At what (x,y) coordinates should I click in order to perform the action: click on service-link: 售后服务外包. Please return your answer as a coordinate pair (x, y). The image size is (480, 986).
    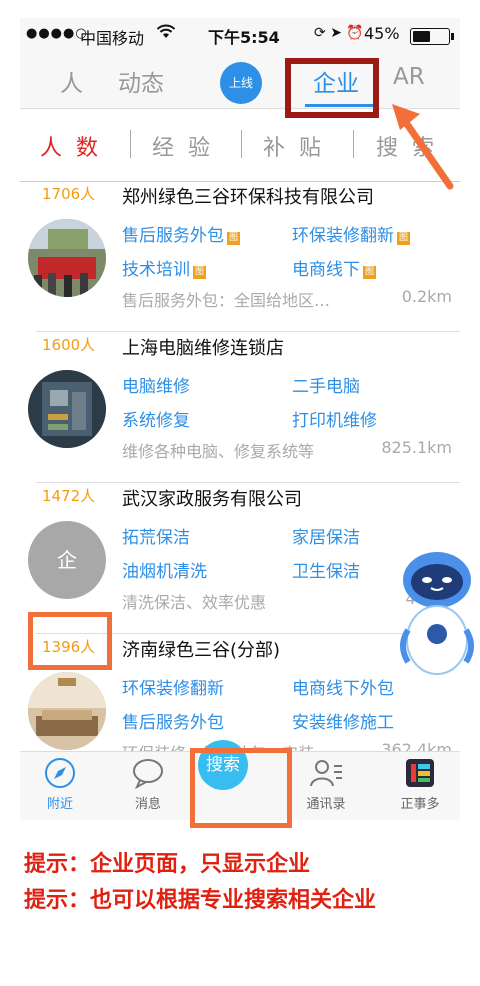
    Looking at the image, I should click on (173, 720).